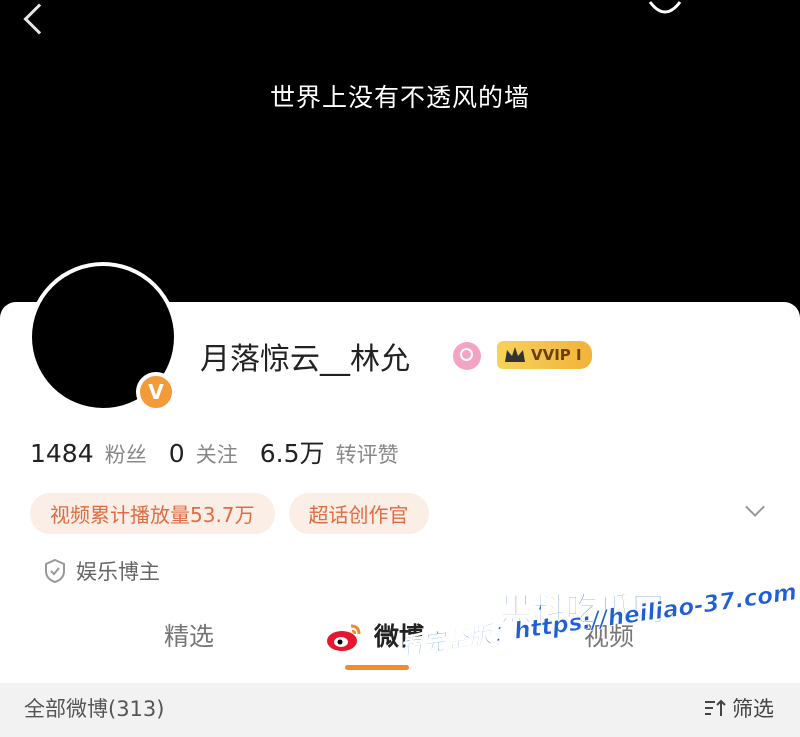 Image resolution: width=800 pixels, height=737 pixels. Describe the element at coordinates (189, 635) in the screenshot. I see `tab-featured: 精选` at that location.